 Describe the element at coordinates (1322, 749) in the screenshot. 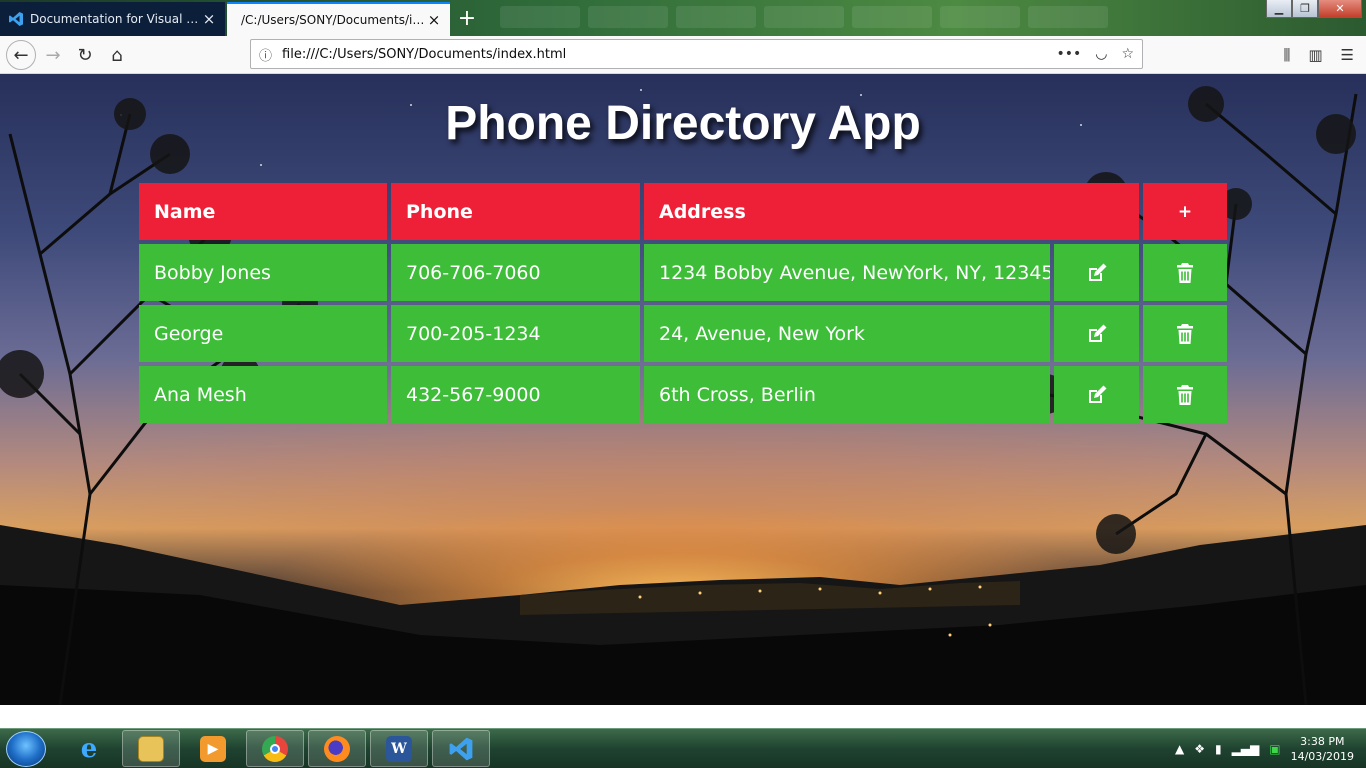

I see `clock: 3:38 PM 14/03/2019` at that location.